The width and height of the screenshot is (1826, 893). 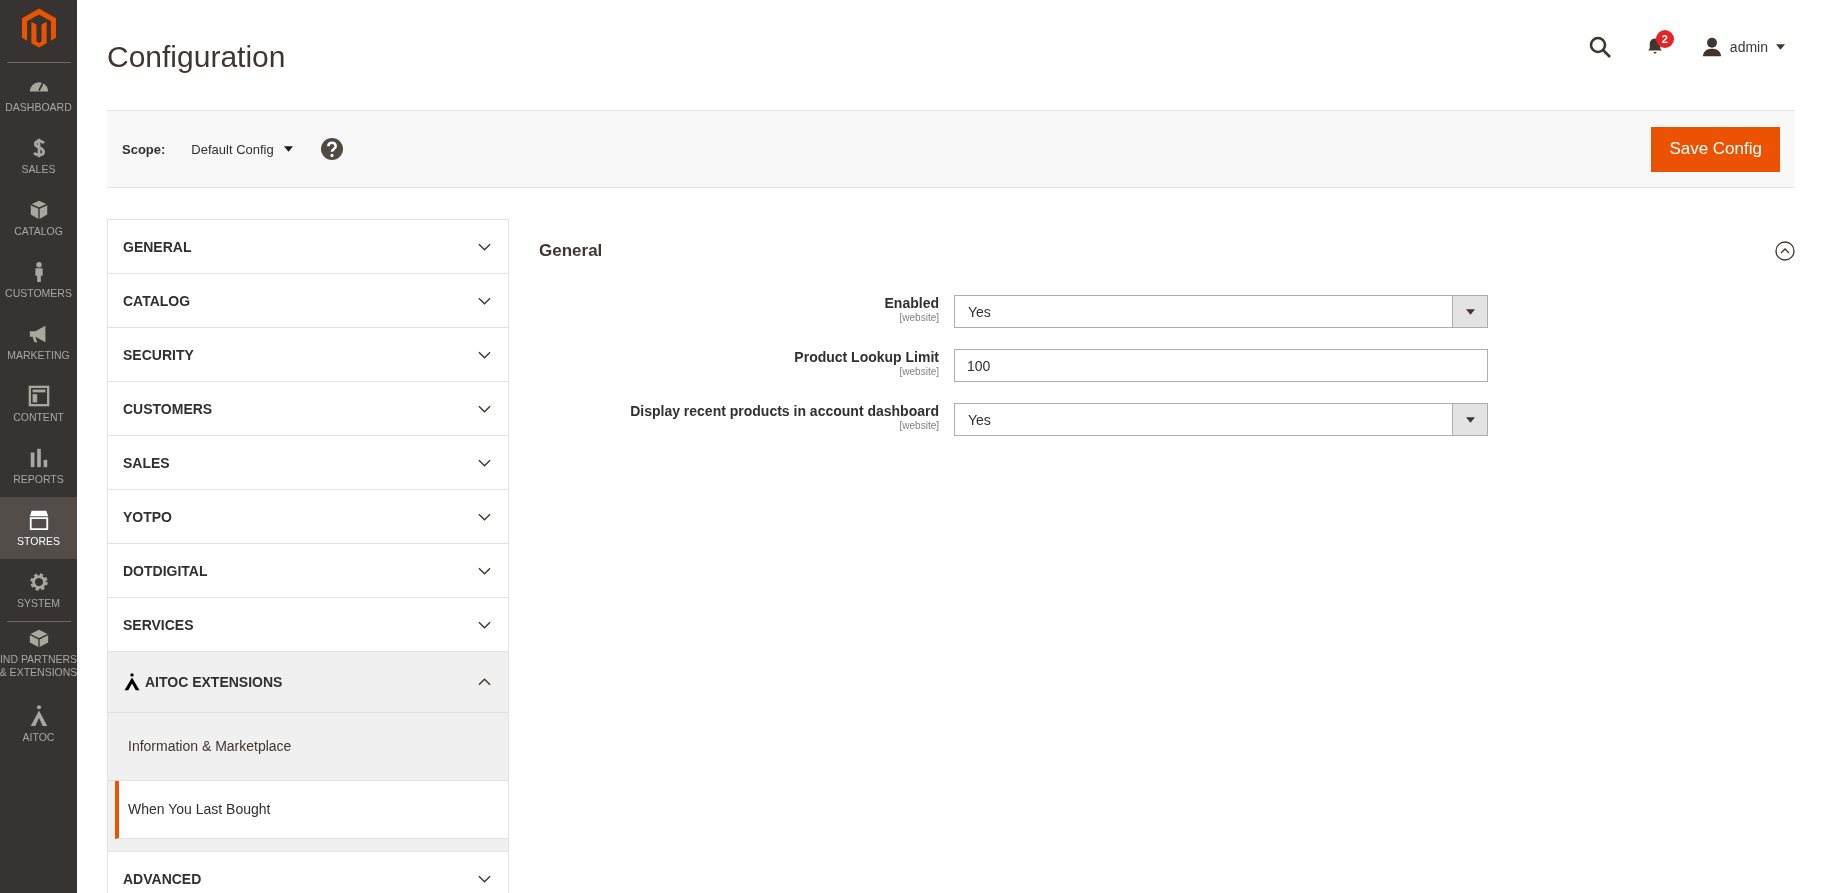 What do you see at coordinates (1221, 365) in the screenshot?
I see `input-field: 100` at bounding box center [1221, 365].